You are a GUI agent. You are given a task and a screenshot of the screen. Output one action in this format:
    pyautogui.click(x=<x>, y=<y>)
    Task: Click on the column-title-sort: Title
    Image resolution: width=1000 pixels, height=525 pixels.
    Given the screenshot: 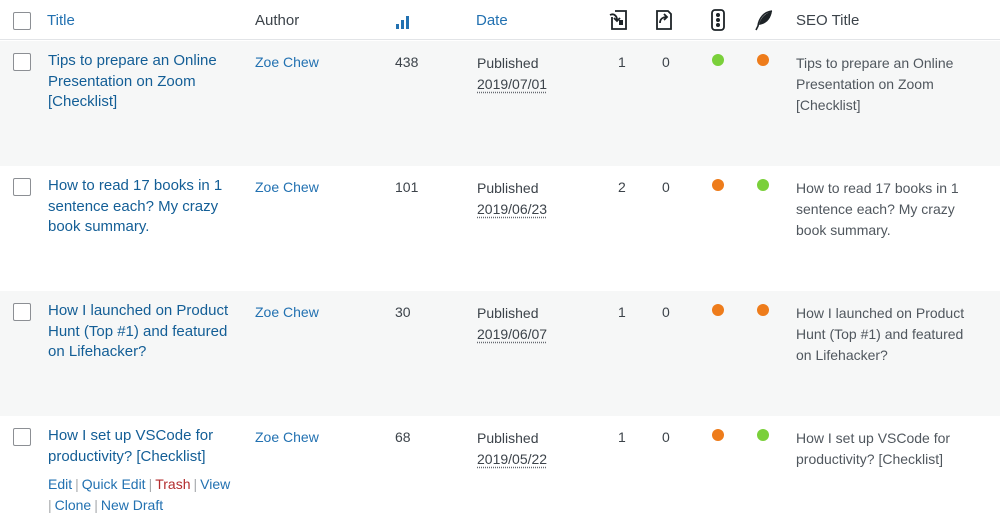 What is the action you would take?
    pyautogui.click(x=61, y=21)
    